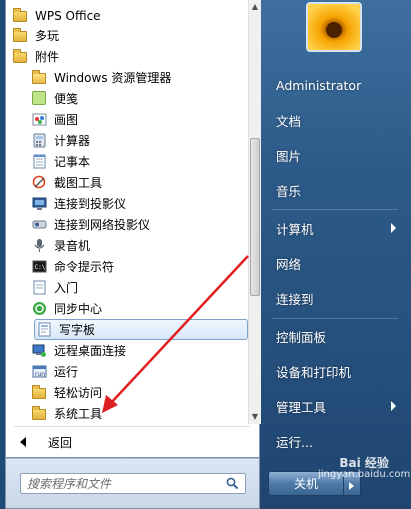 The image size is (411, 509). I want to click on back-arrow-icon, so click(23, 442).